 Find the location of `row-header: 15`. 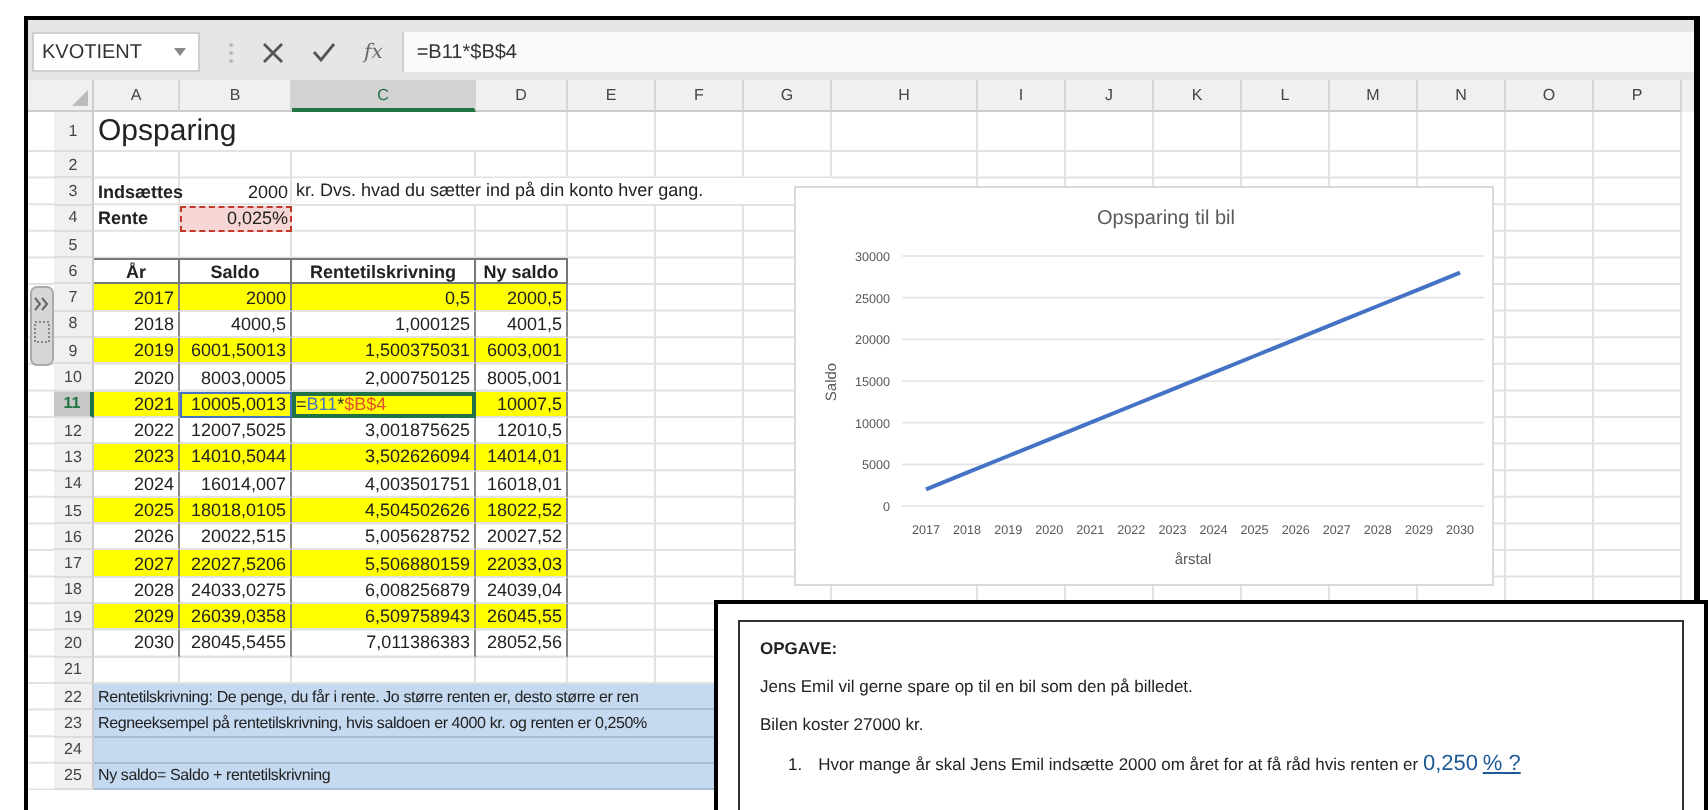

row-header: 15 is located at coordinates (74, 511).